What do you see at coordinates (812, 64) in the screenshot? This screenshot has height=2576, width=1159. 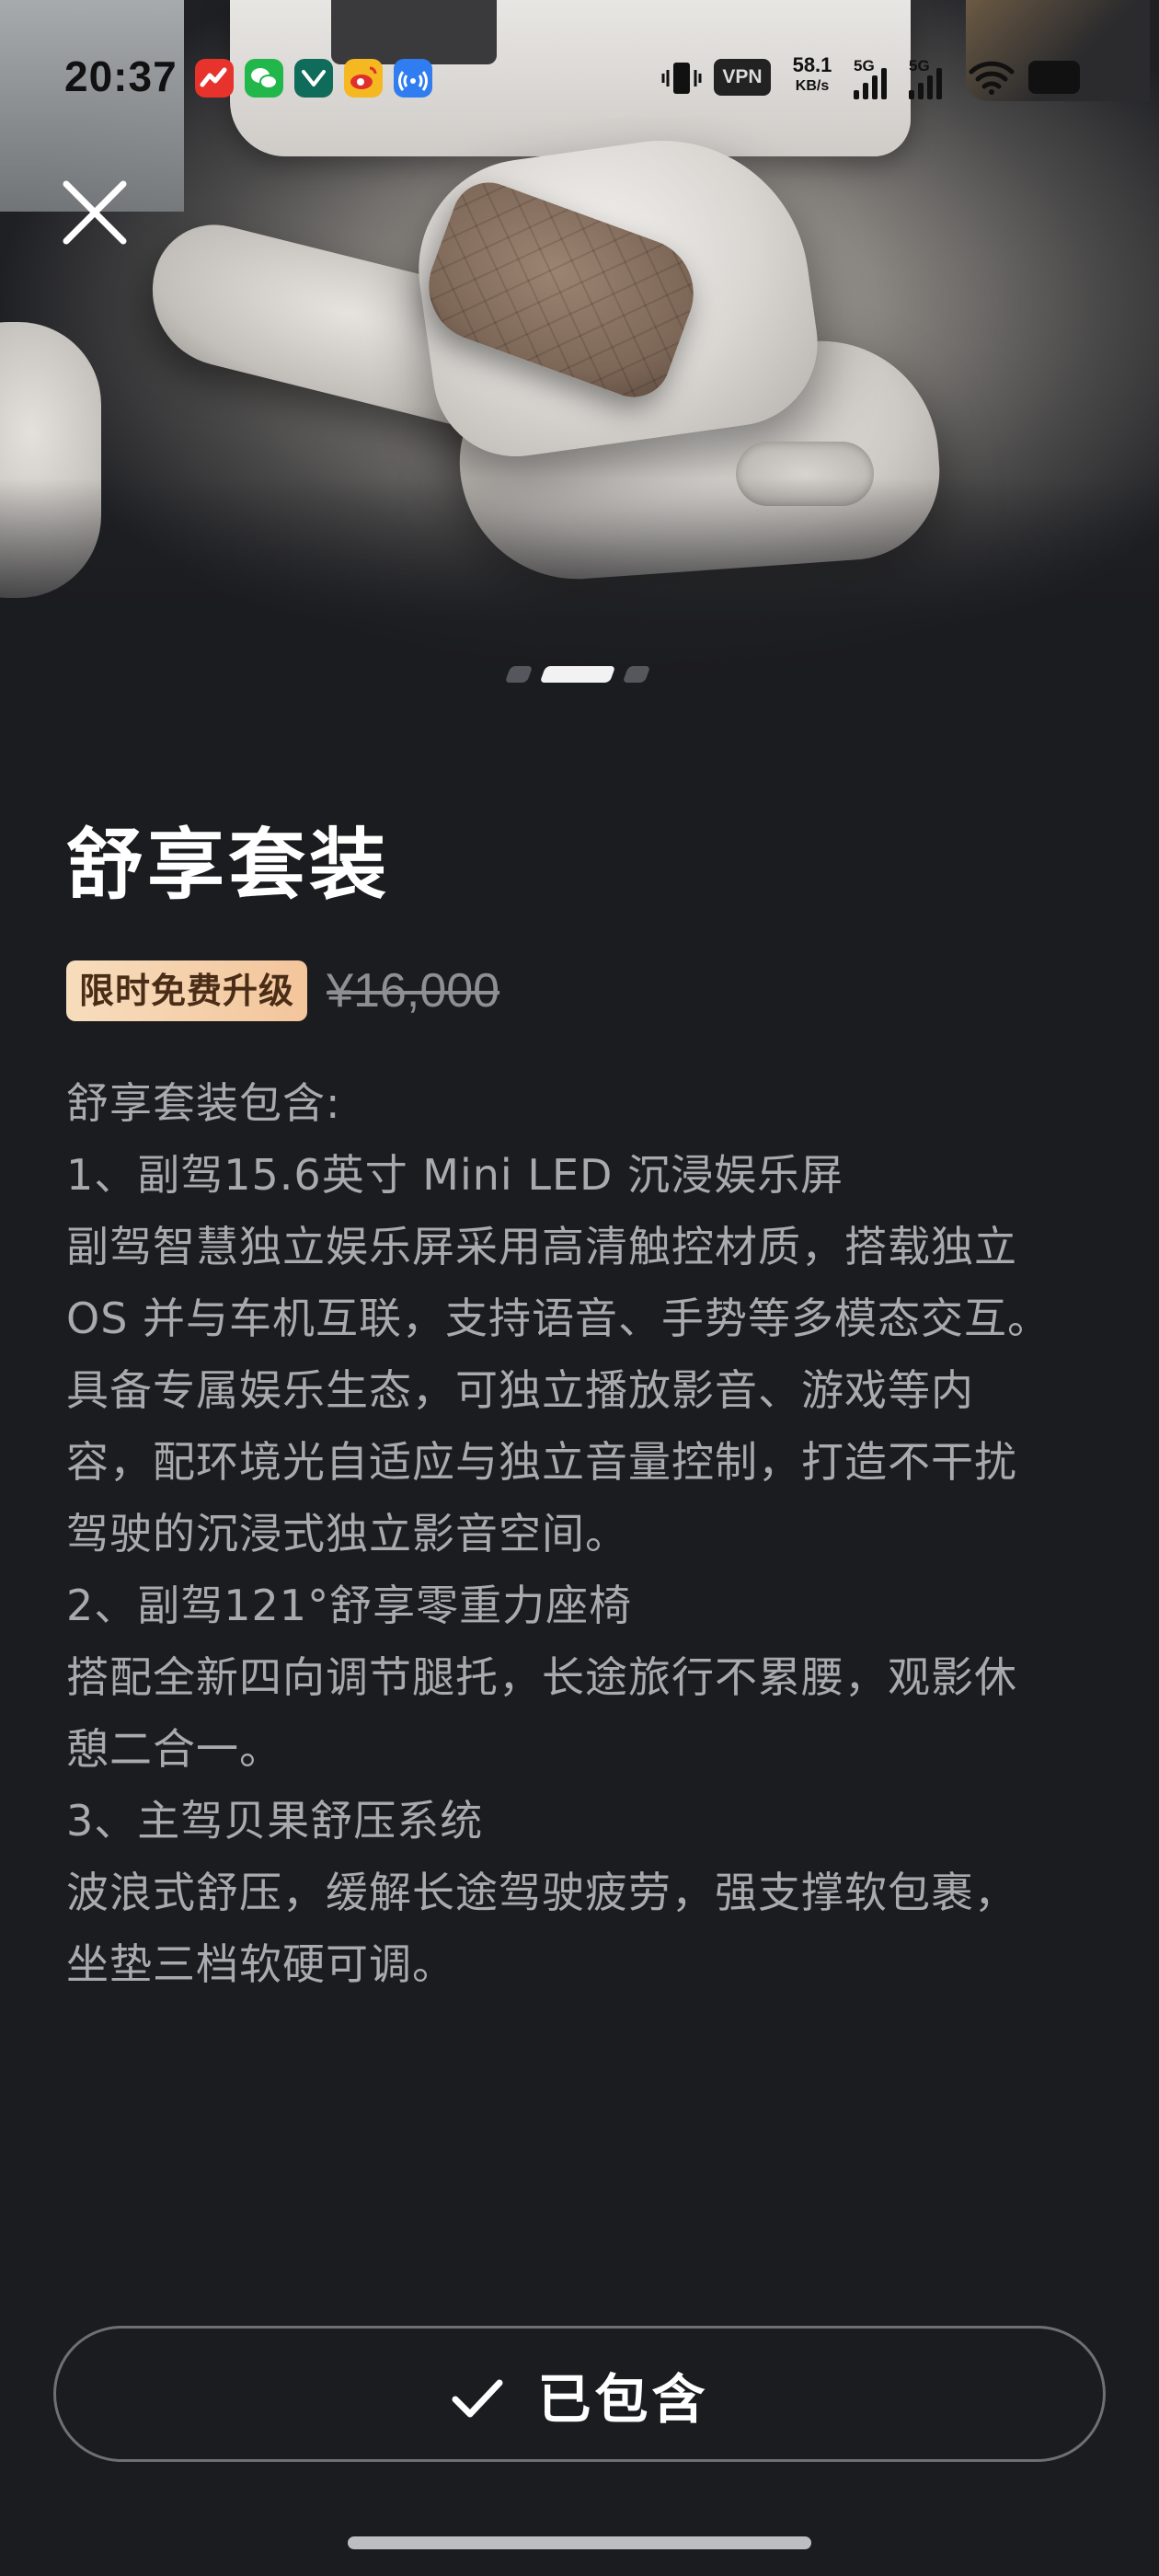 I see `network-speed-value: 58.1` at bounding box center [812, 64].